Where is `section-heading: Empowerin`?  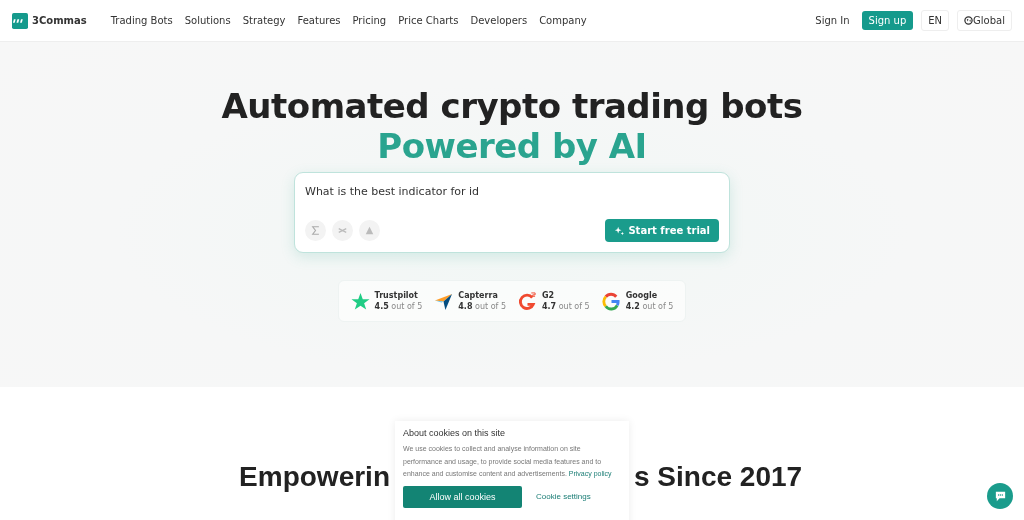
section-heading: Empowerin is located at coordinates (314, 477).